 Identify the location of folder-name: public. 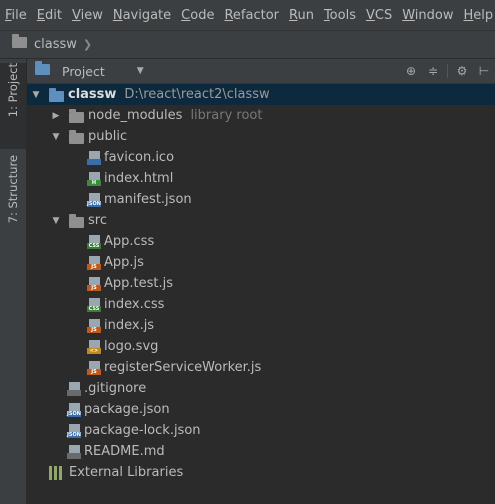
(108, 136).